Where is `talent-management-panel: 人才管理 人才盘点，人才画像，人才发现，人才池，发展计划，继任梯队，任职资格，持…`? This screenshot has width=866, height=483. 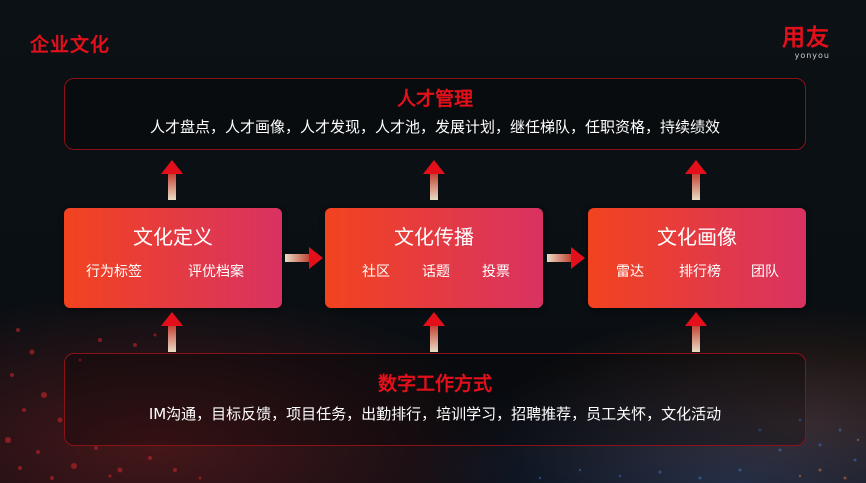
talent-management-panel: 人才管理 人才盘点，人才画像，人才发现，人才池，发展计划，继任梯队，任职资格，持… is located at coordinates (435, 114).